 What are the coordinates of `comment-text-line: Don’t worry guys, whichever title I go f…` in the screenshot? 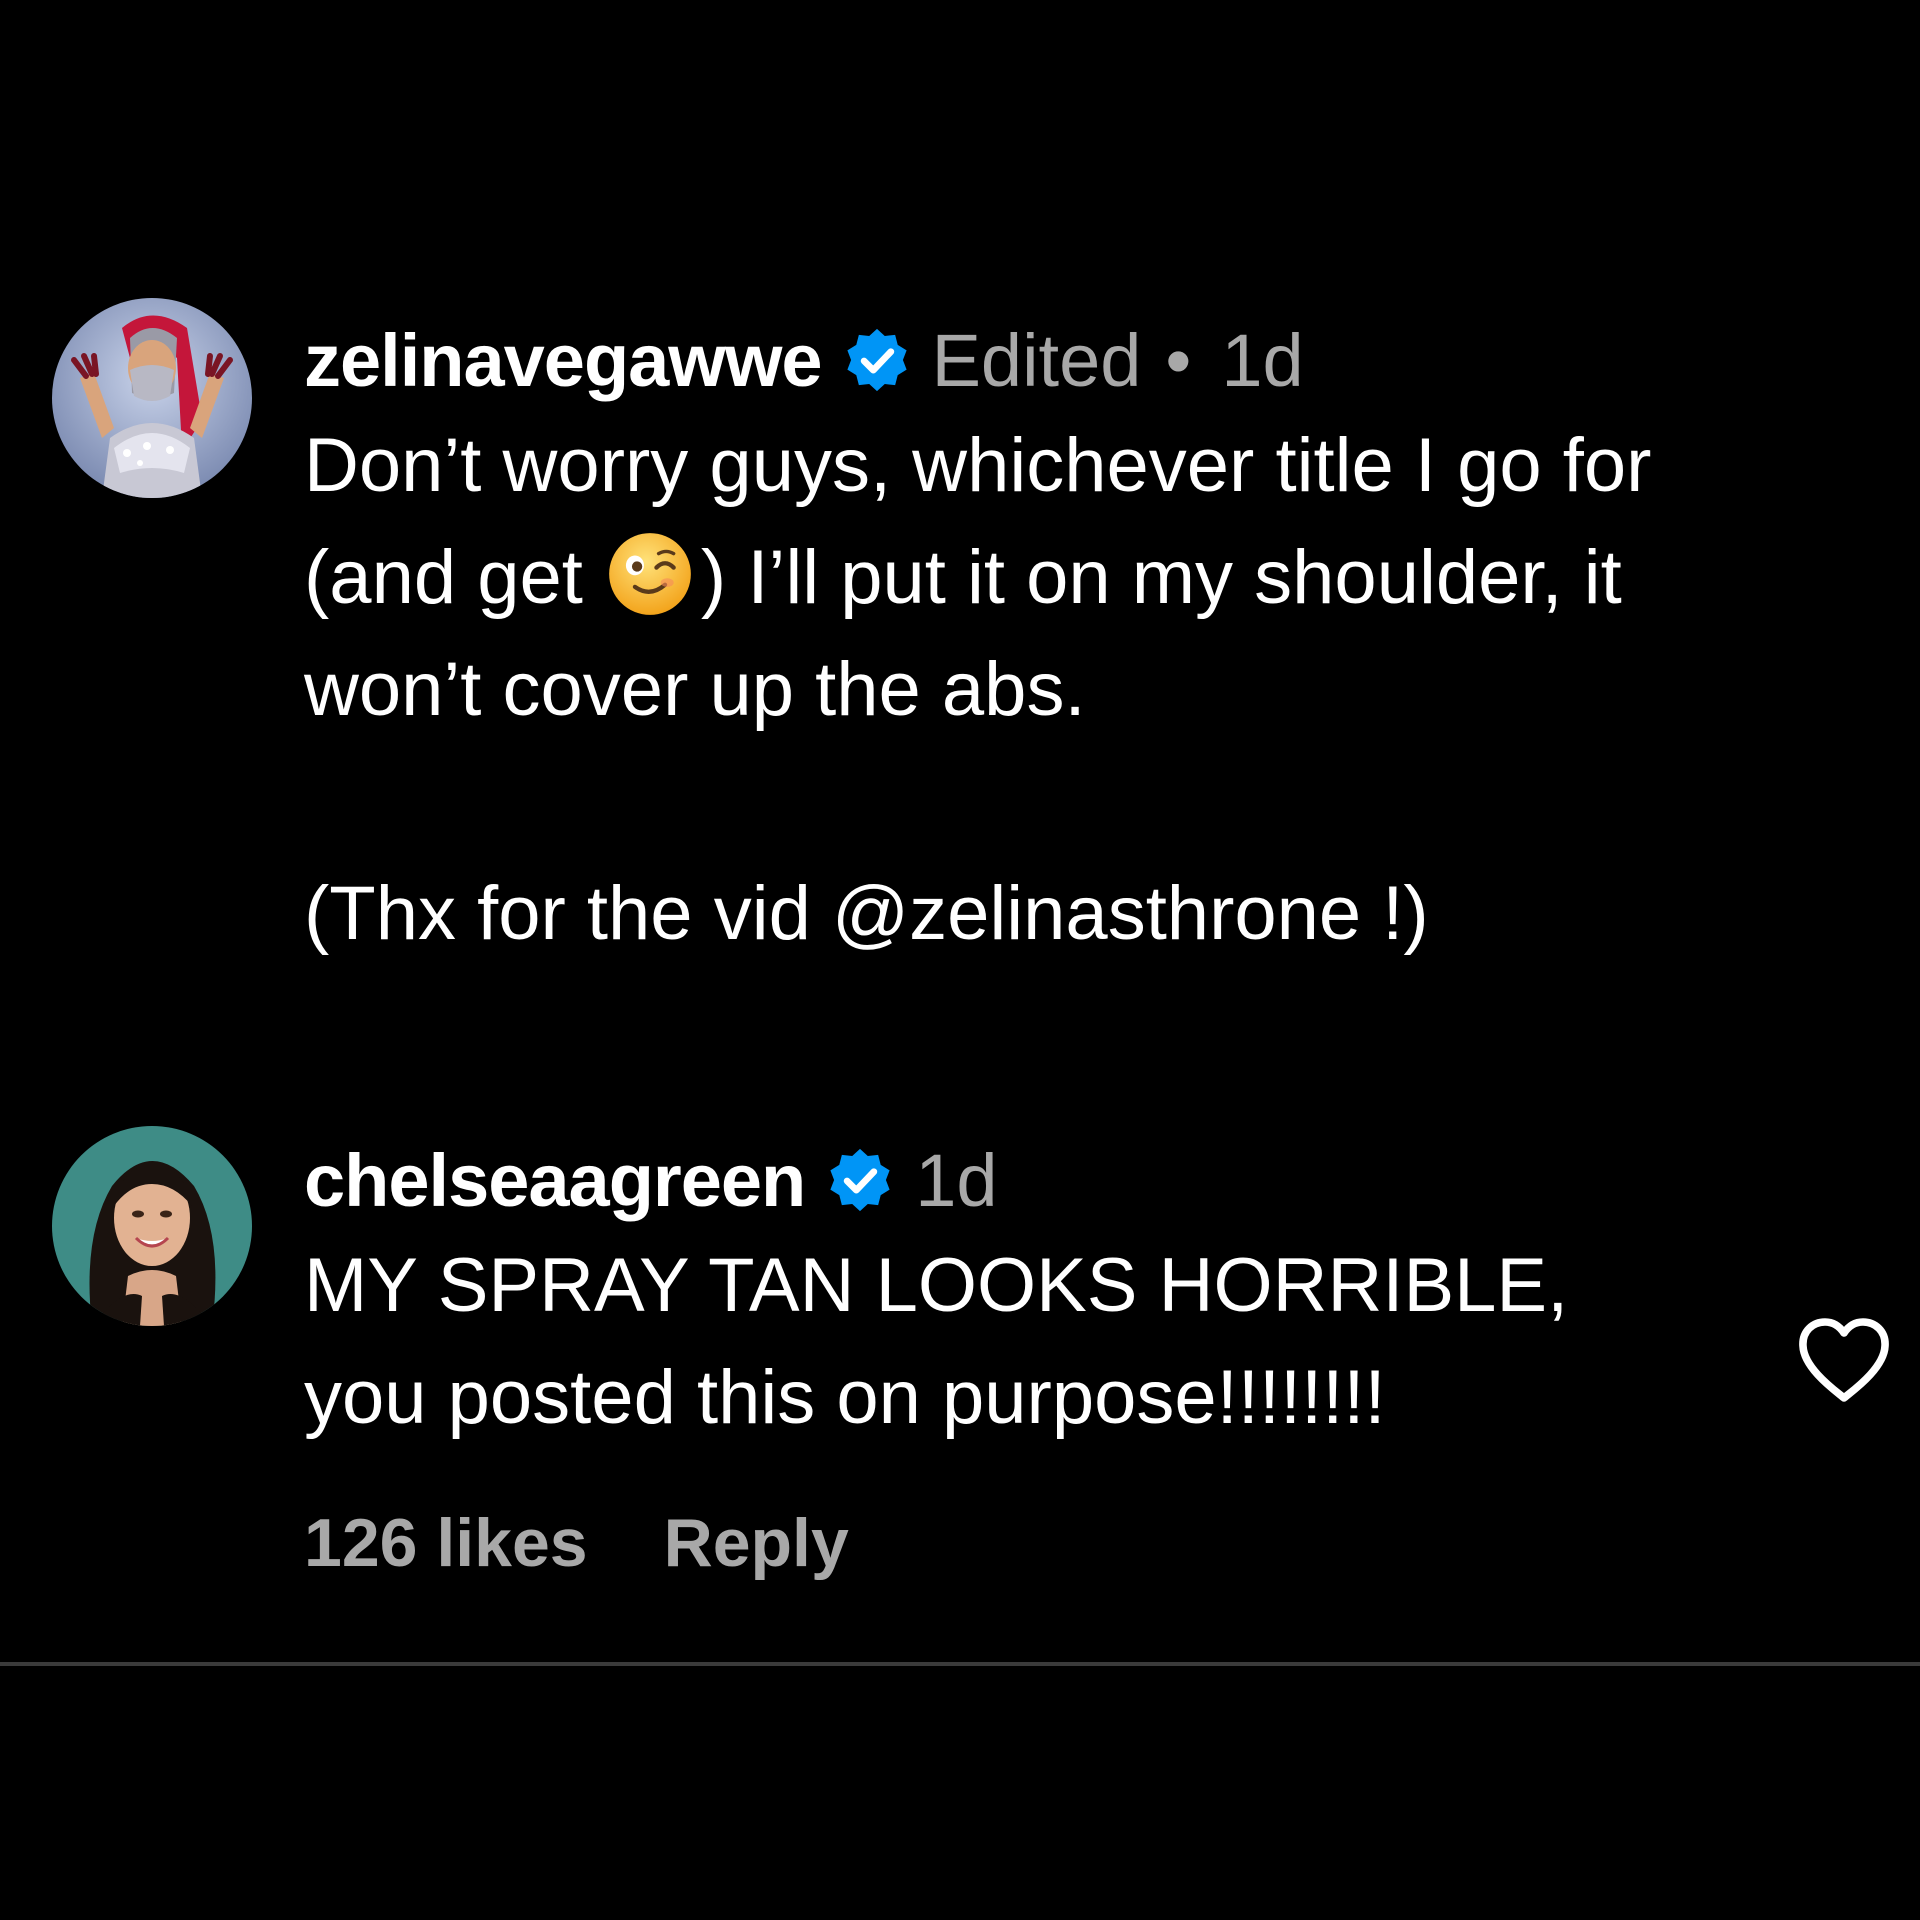 It's located at (978, 465).